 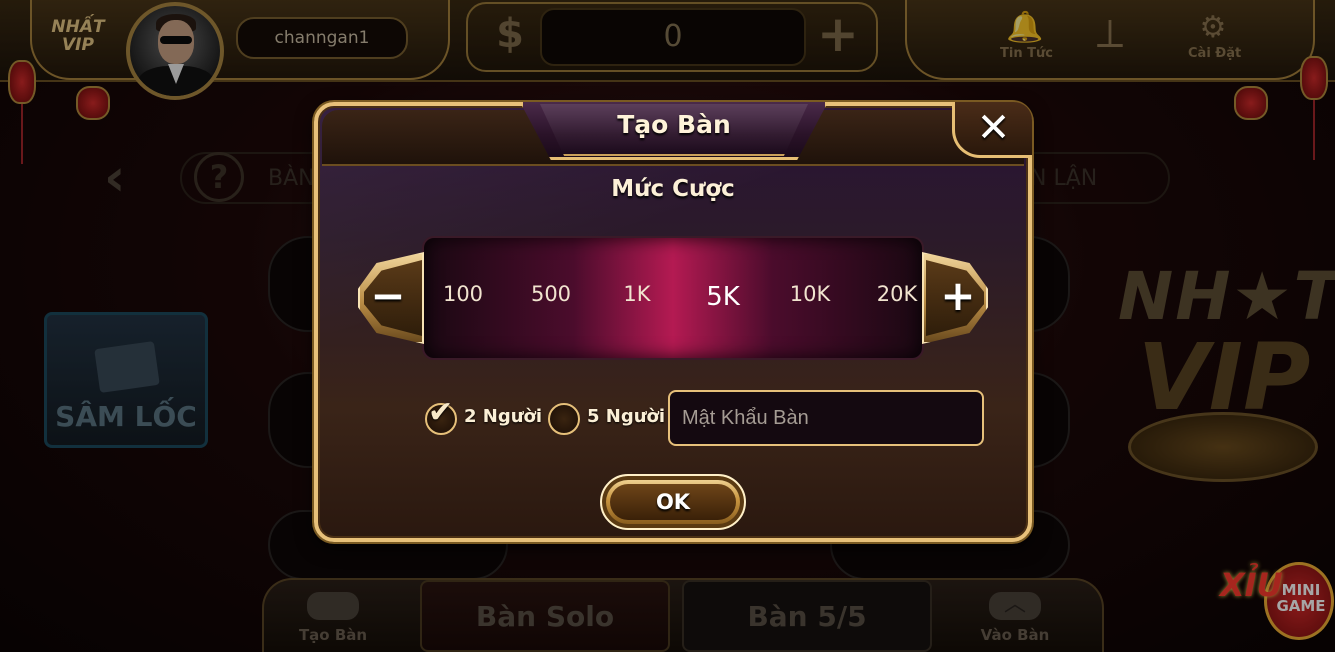 I want to click on ok-button: OK, so click(x=673, y=502).